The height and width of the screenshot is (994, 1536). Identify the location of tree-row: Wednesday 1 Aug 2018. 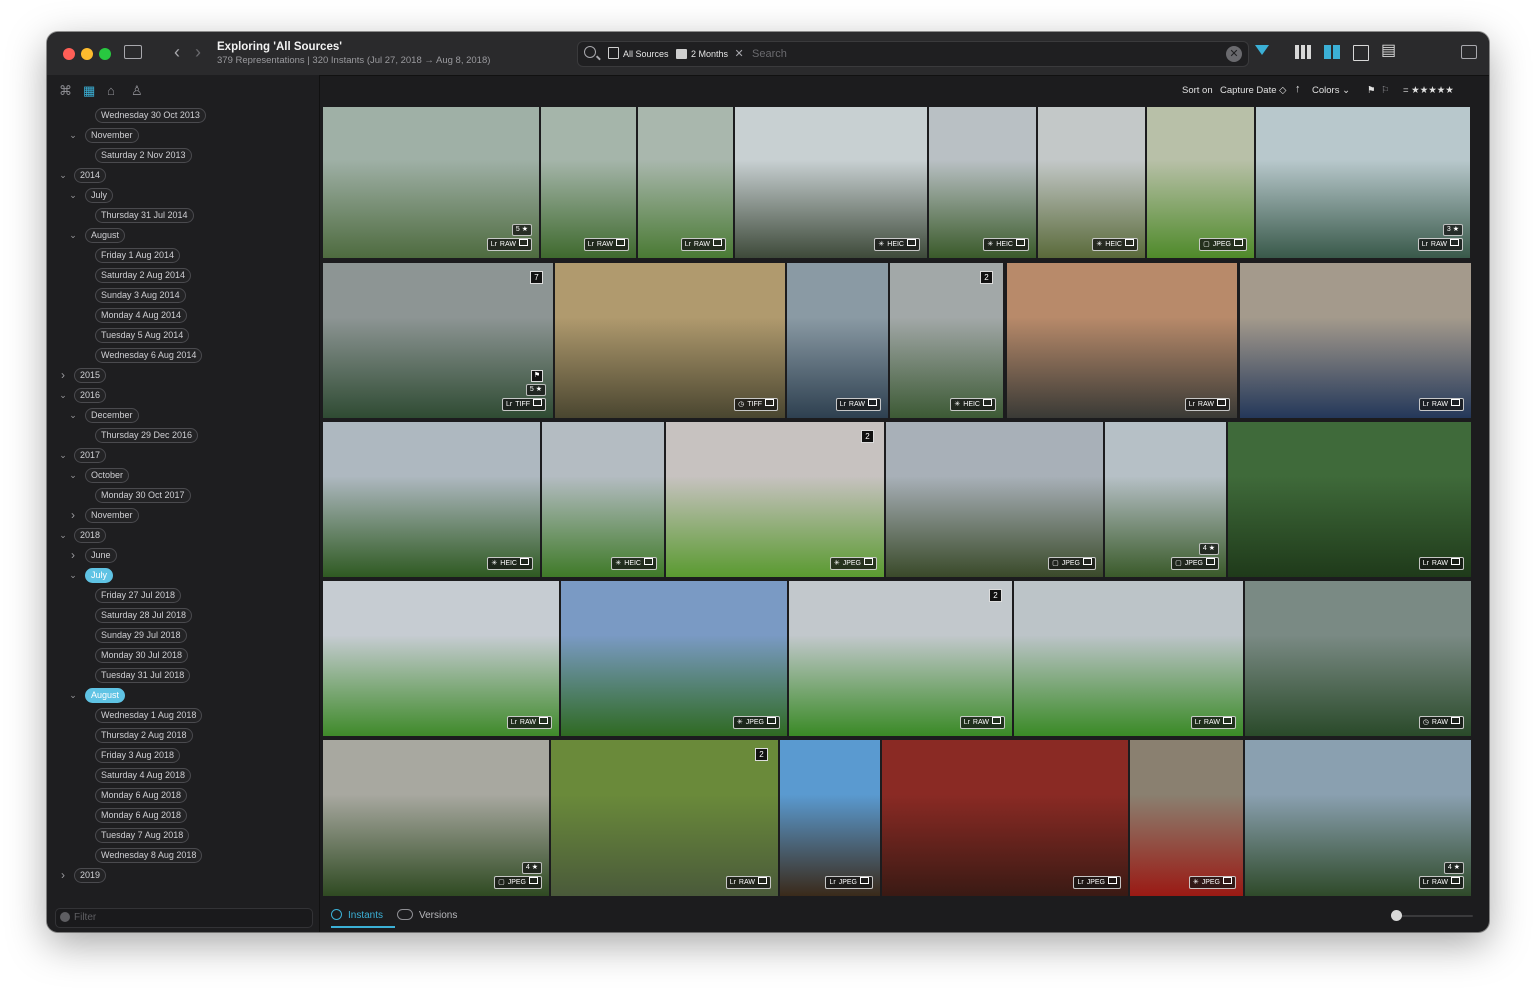
(182, 715).